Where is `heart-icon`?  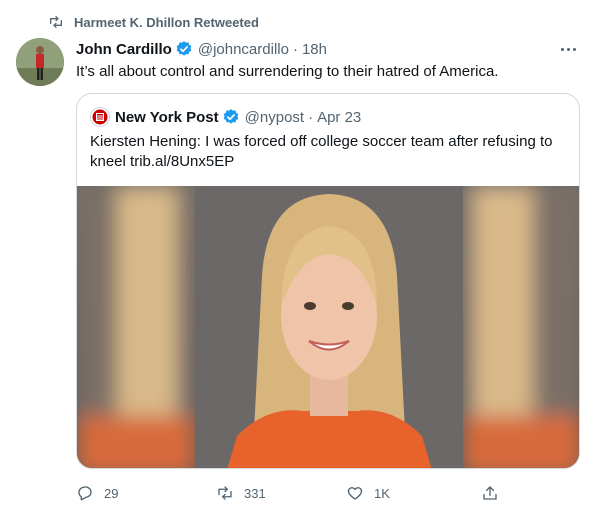
heart-icon is located at coordinates (355, 493).